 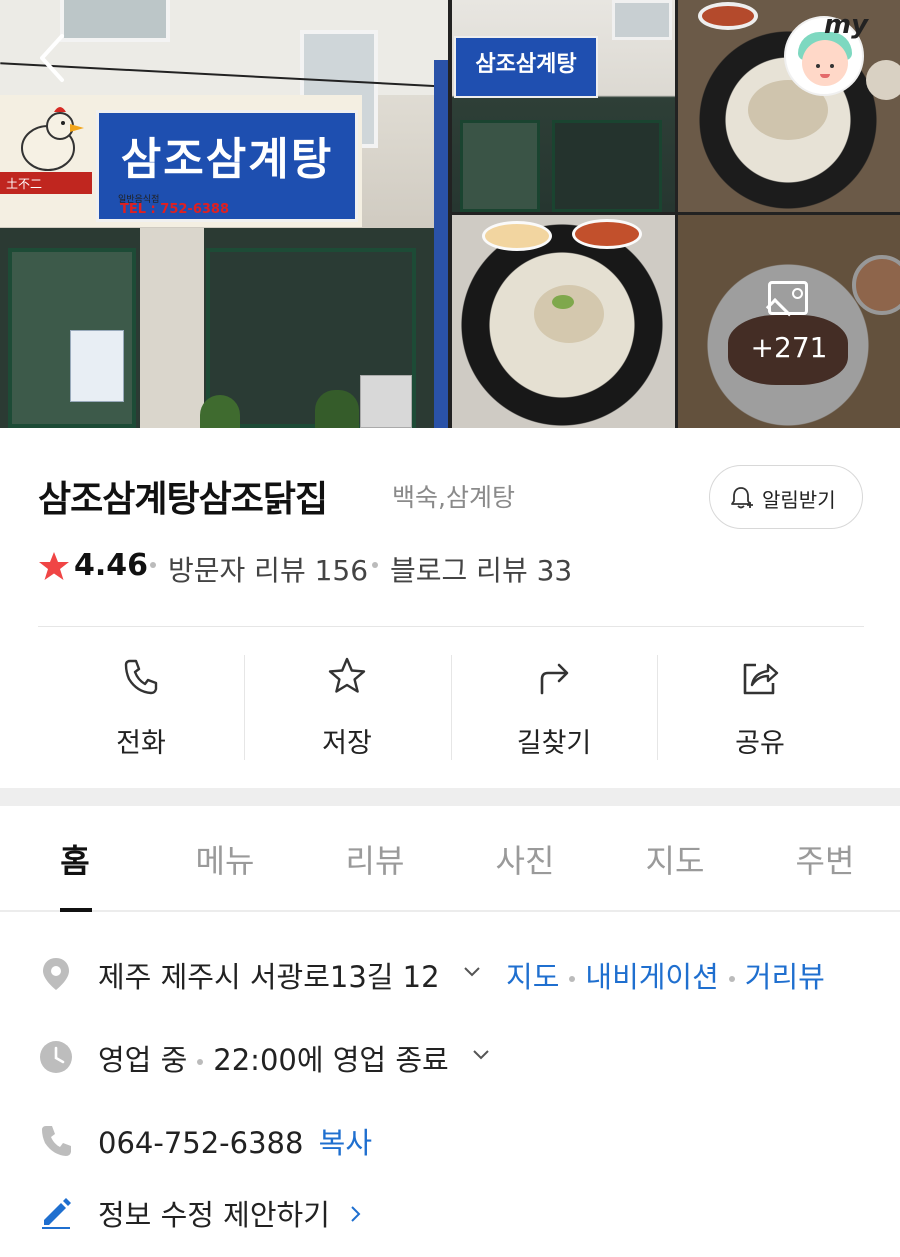 I want to click on pencil-icon, so click(x=56, y=1213).